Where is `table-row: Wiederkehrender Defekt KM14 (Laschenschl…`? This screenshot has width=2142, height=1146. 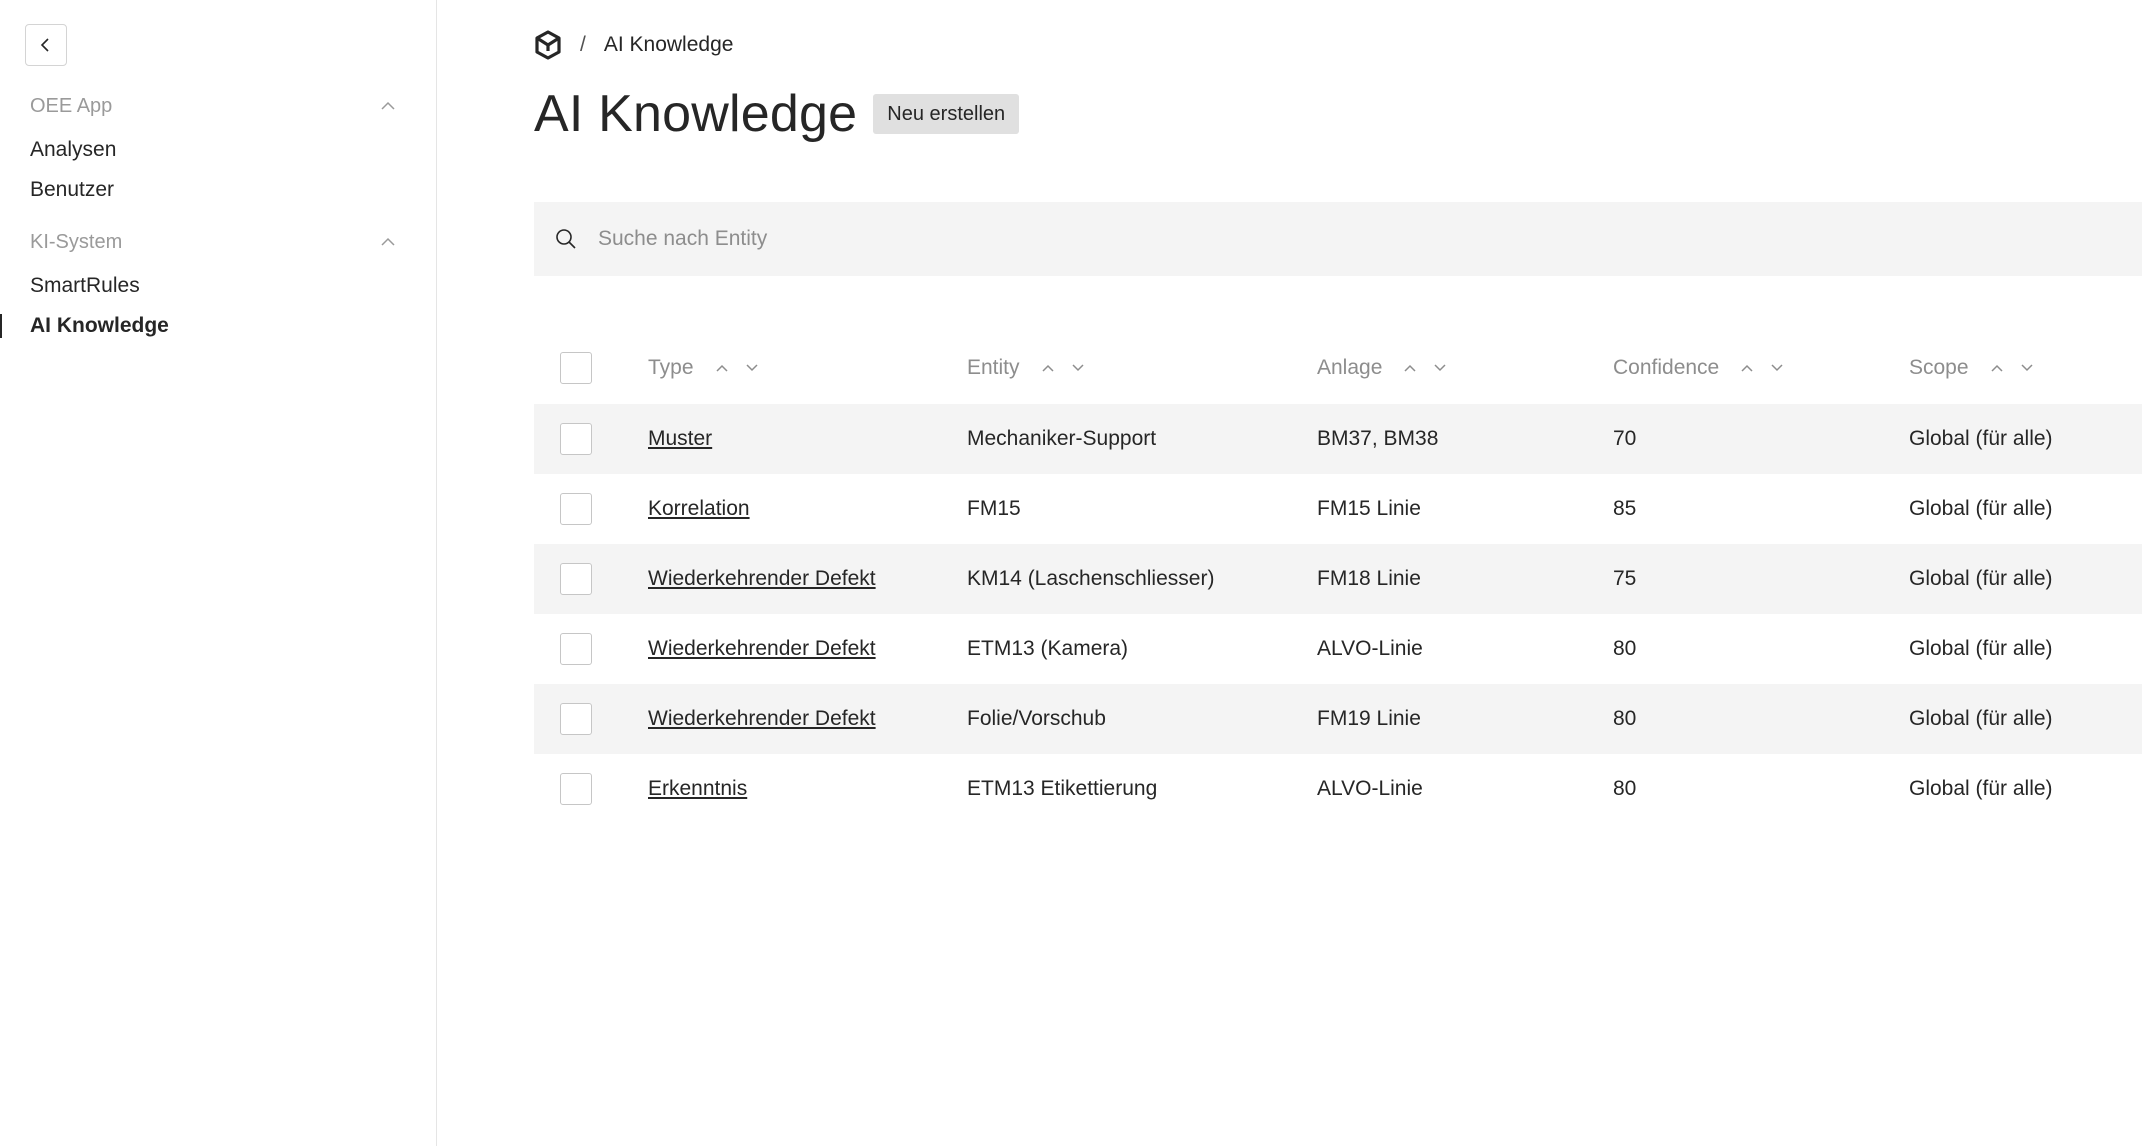 table-row: Wiederkehrender Defekt KM14 (Laschenschl… is located at coordinates (1338, 579).